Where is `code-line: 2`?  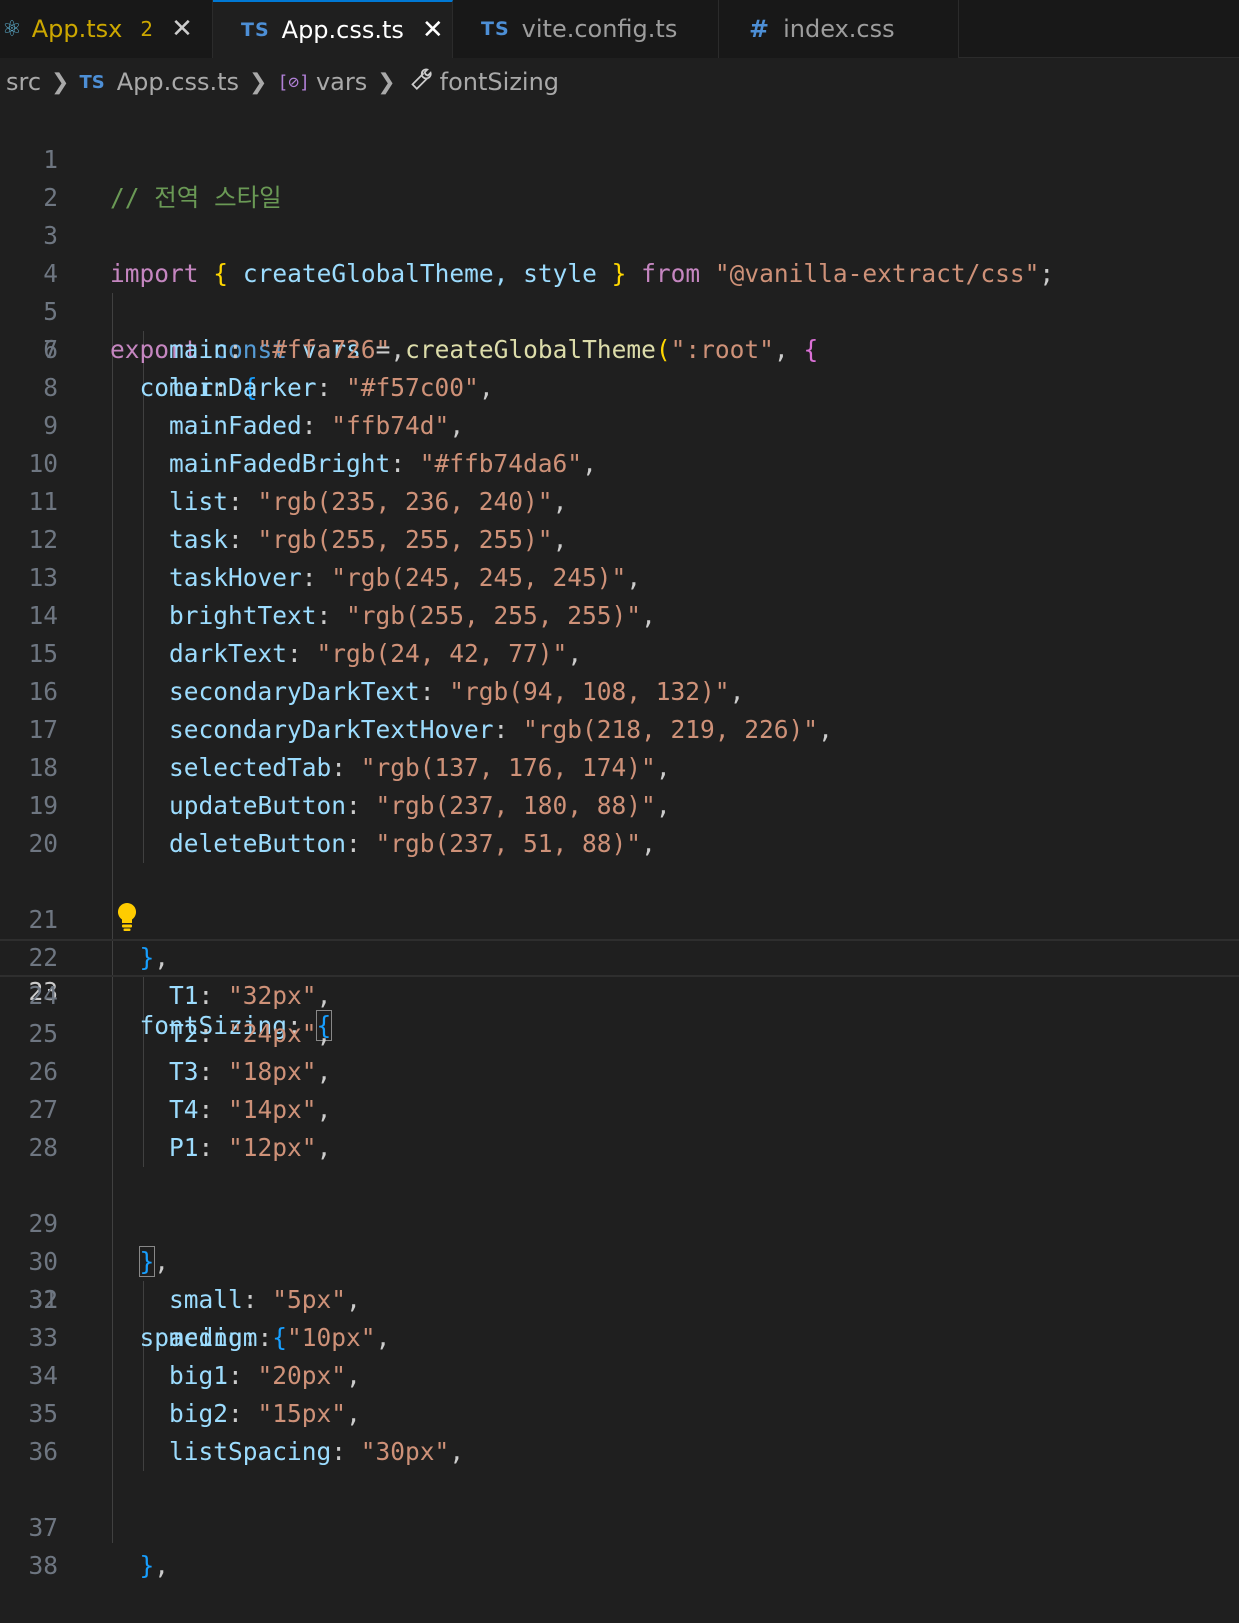
code-line: 2 is located at coordinates (619, 176).